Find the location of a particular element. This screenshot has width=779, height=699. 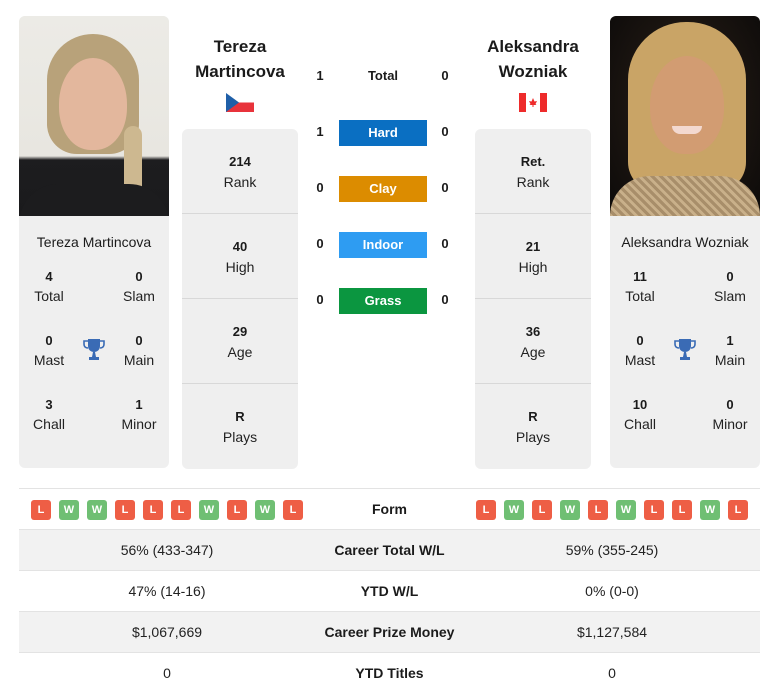

stat-plays-left: R Plays is located at coordinates (240, 427).